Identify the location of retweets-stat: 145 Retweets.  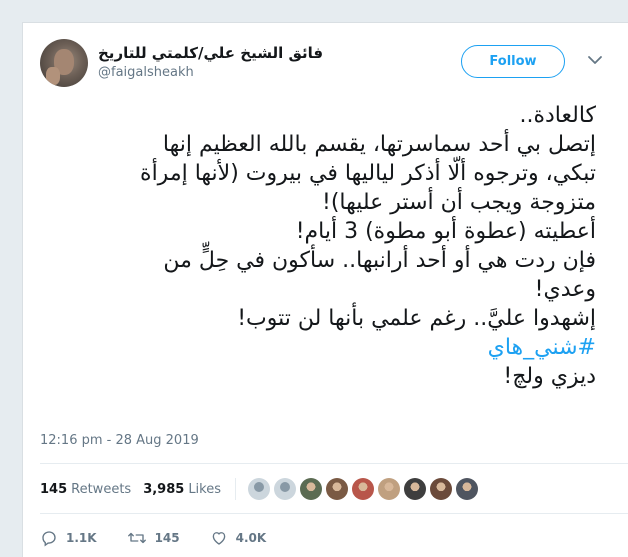
(85, 489).